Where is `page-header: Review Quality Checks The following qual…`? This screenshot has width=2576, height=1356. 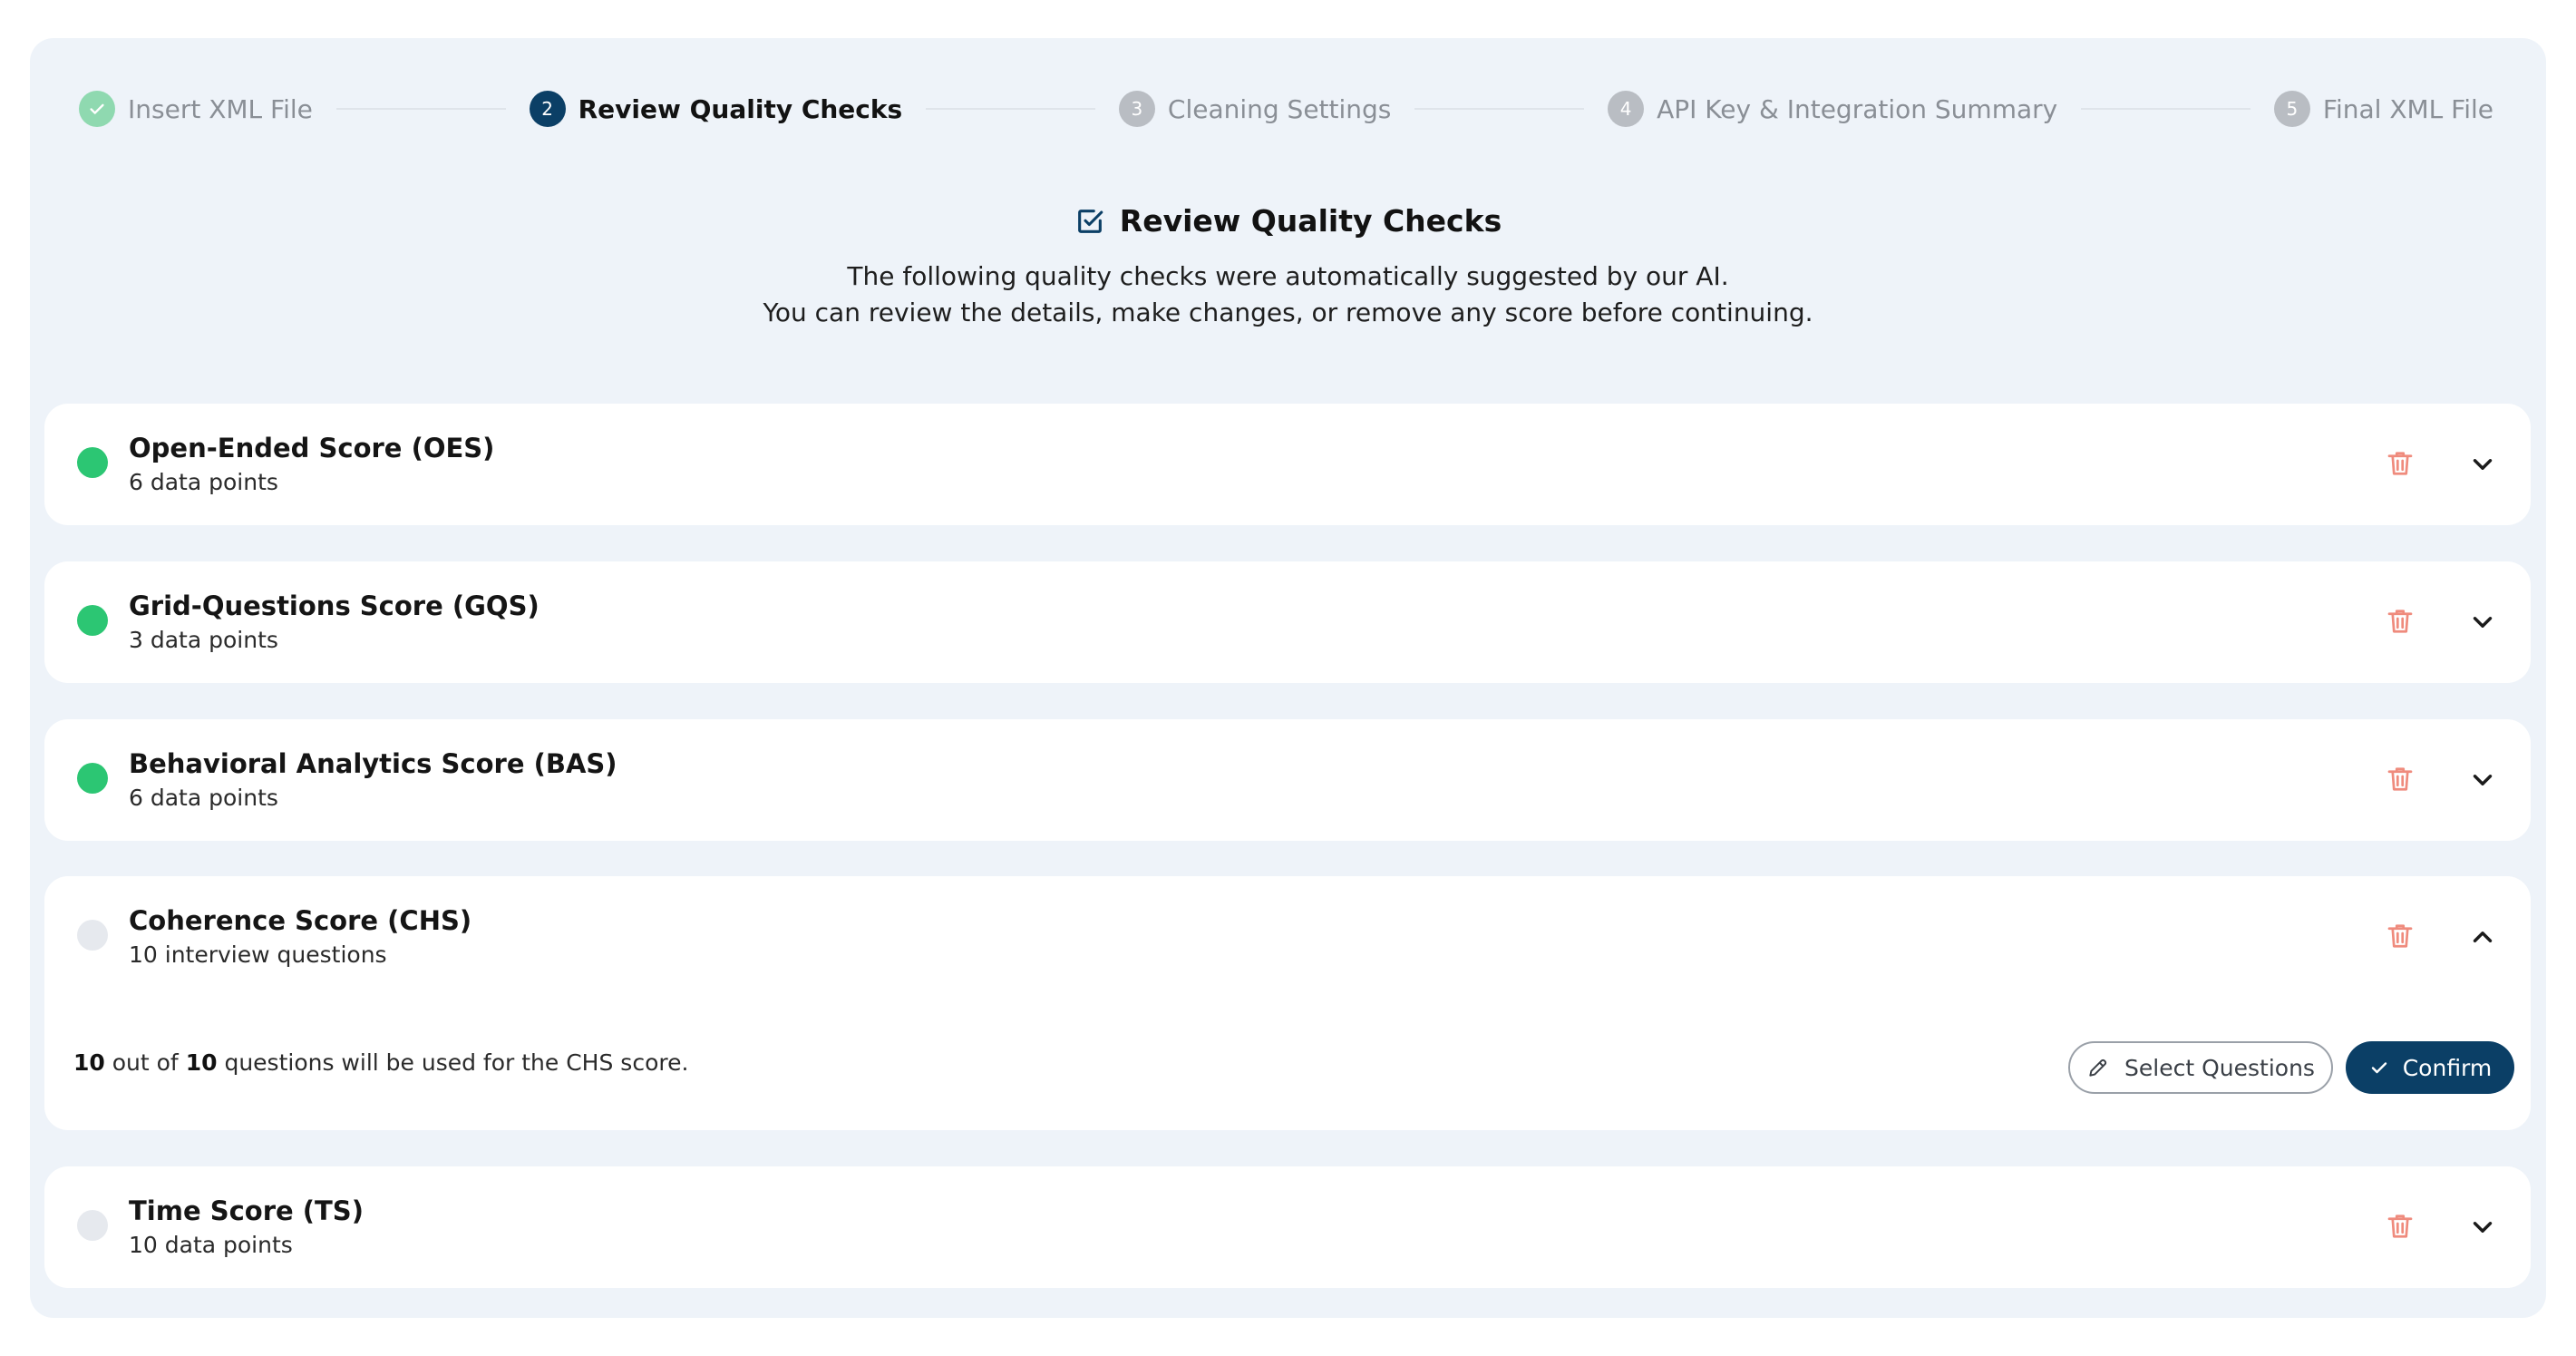 page-header: Review Quality Checks The following qual… is located at coordinates (1288, 267).